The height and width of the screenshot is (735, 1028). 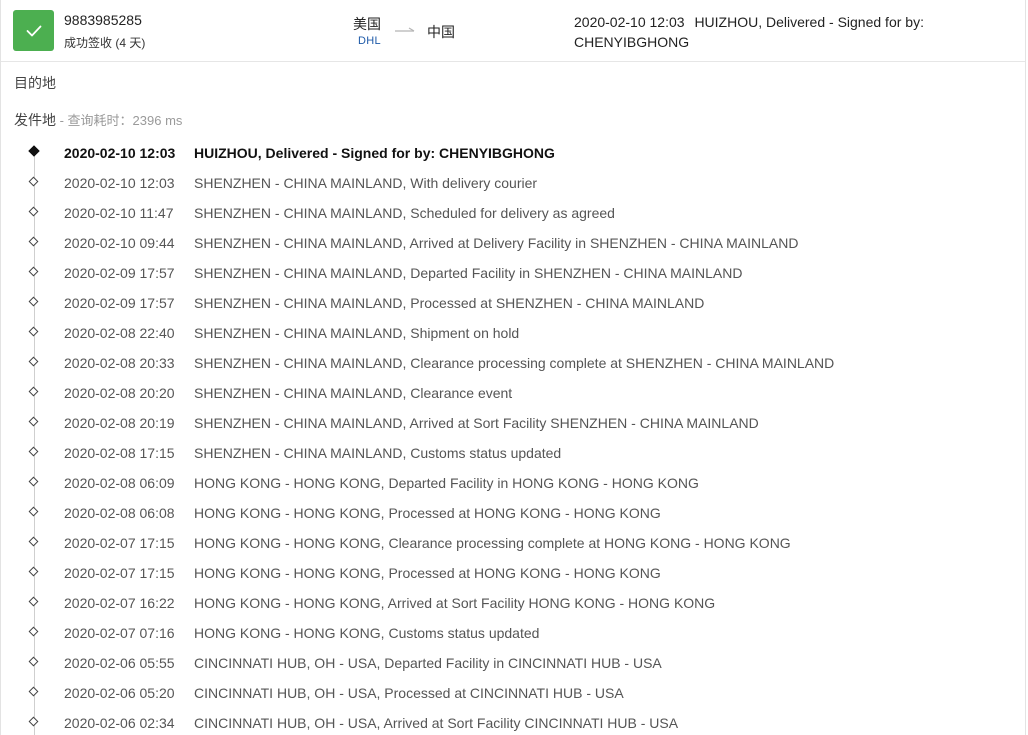 I want to click on event-time: 2020-02-10 11:47, so click(x=119, y=213).